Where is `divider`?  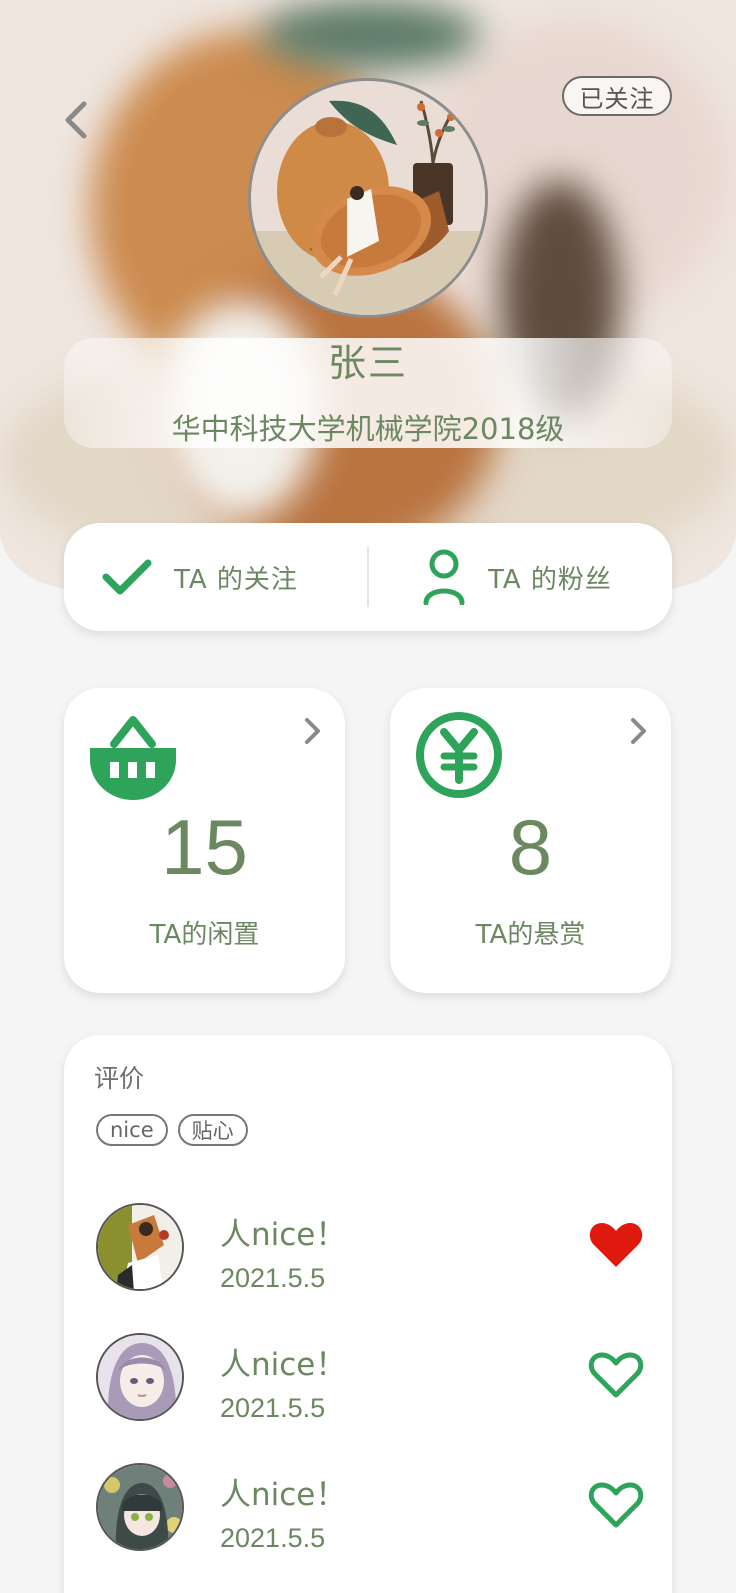 divider is located at coordinates (368, 577).